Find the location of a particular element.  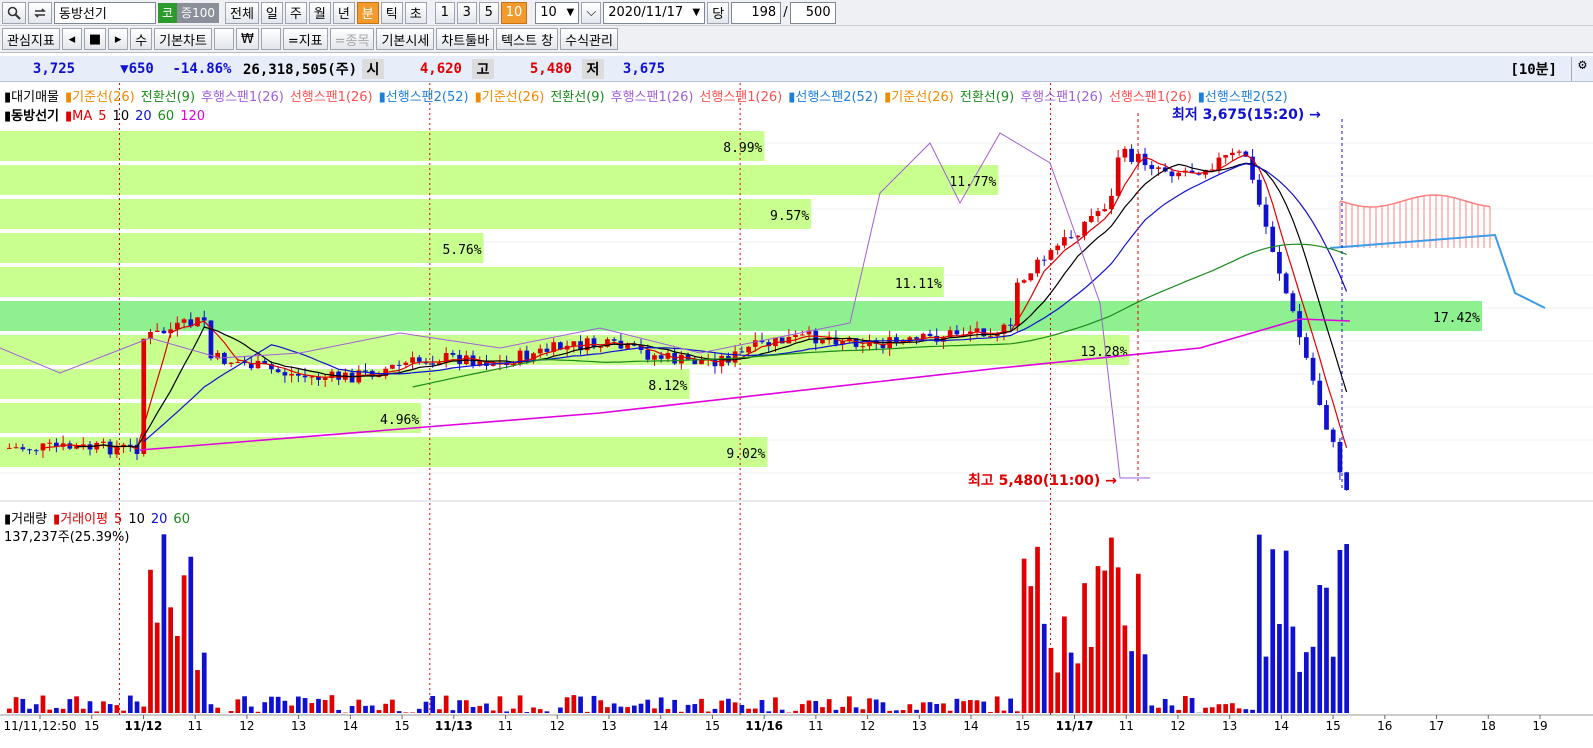

toolbar2-button: ■ is located at coordinates (95, 39).